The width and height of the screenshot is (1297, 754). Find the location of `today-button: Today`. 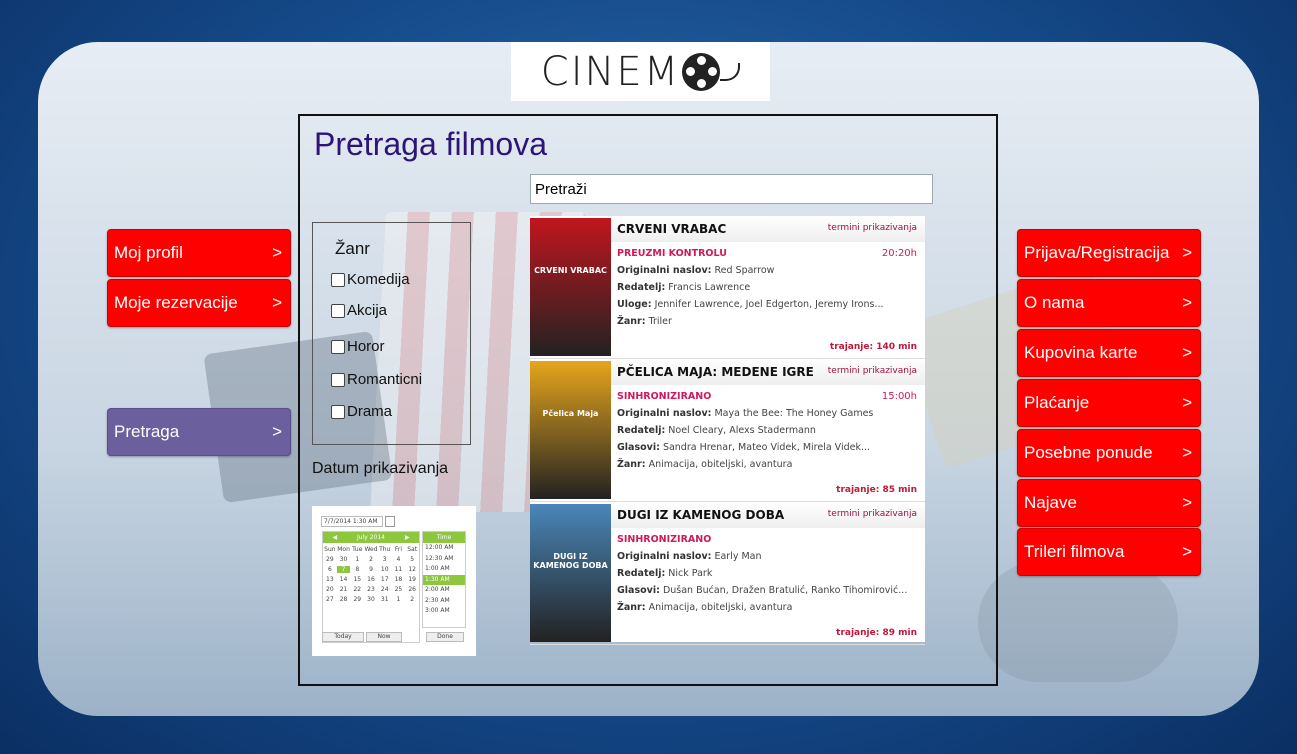

today-button: Today is located at coordinates (343, 637).